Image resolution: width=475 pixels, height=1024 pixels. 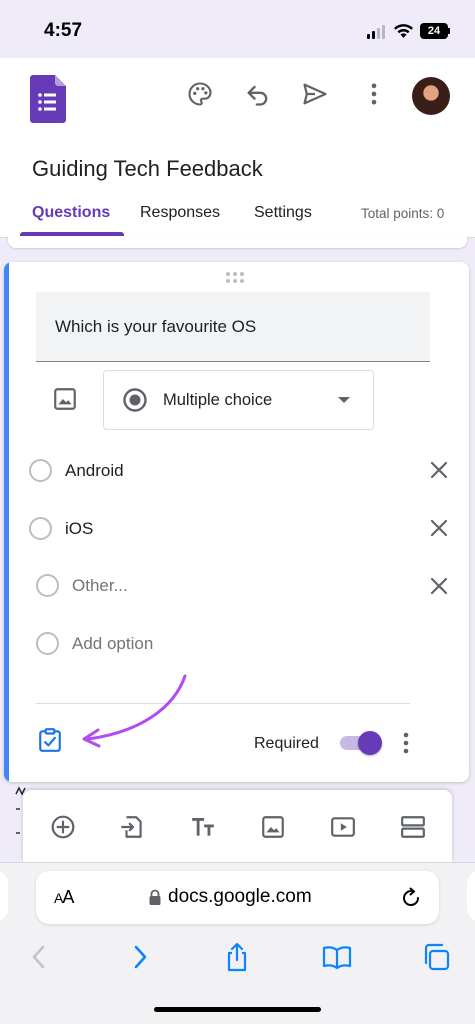 I want to click on drag-handle-icon, so click(x=235, y=278).